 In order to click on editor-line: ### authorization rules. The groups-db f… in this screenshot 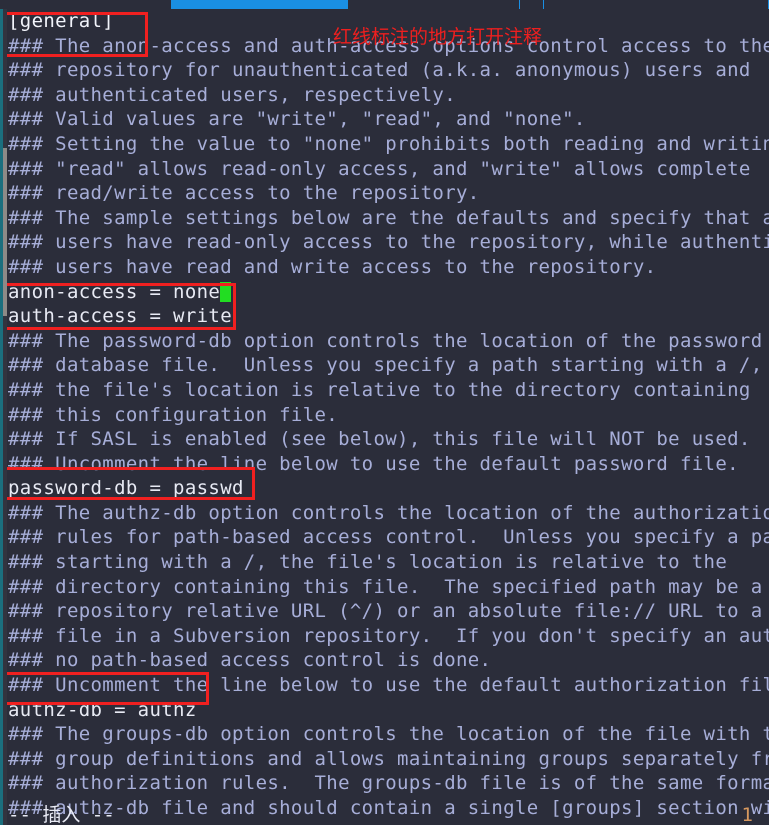, I will do `click(388, 783)`.